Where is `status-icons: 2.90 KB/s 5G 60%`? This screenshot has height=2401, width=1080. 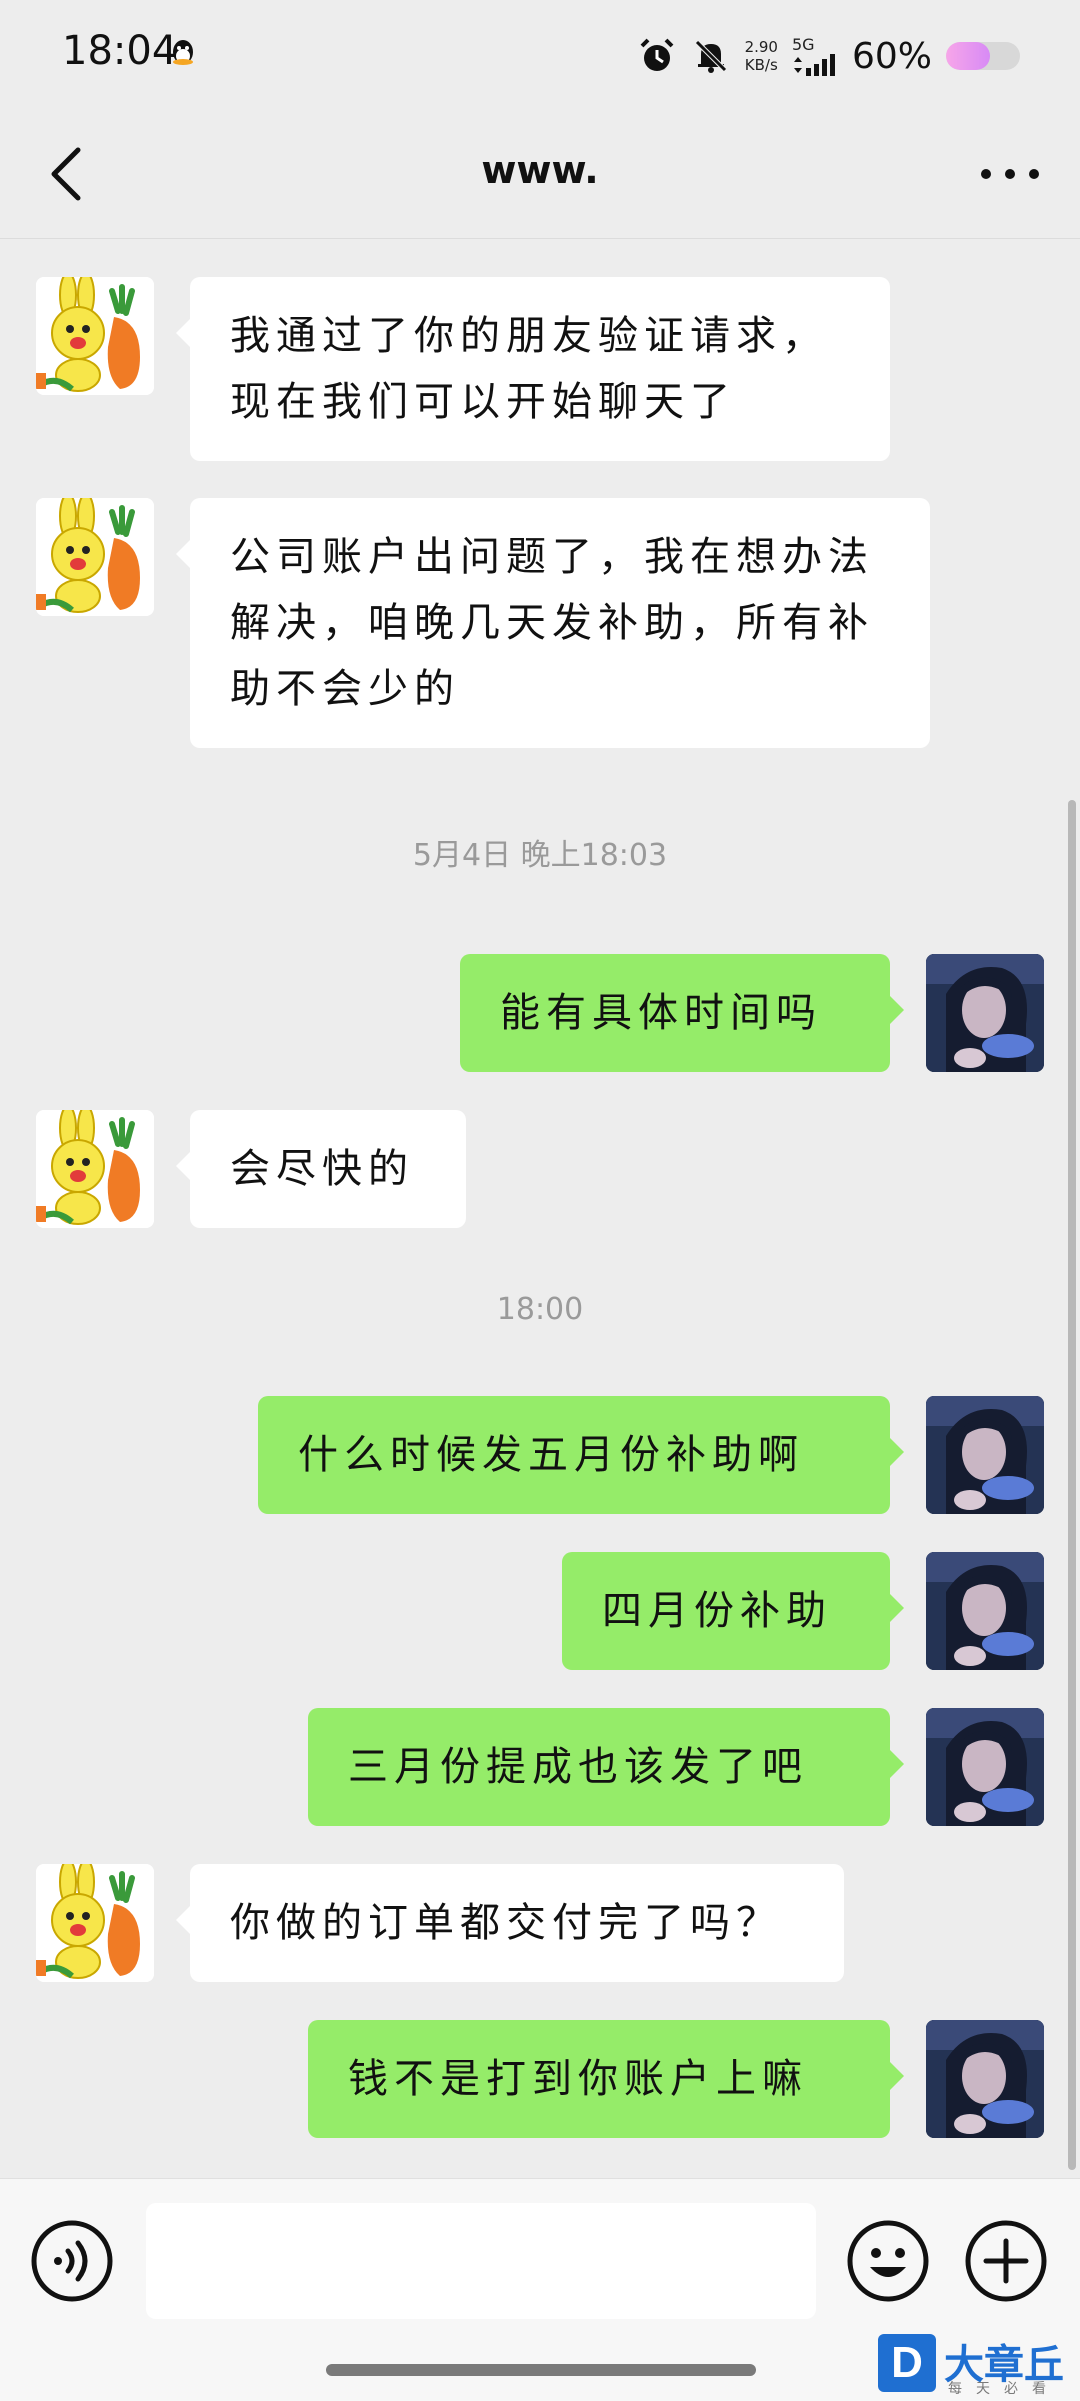
status-icons: 2.90 KB/s 5G 60% is located at coordinates (828, 56).